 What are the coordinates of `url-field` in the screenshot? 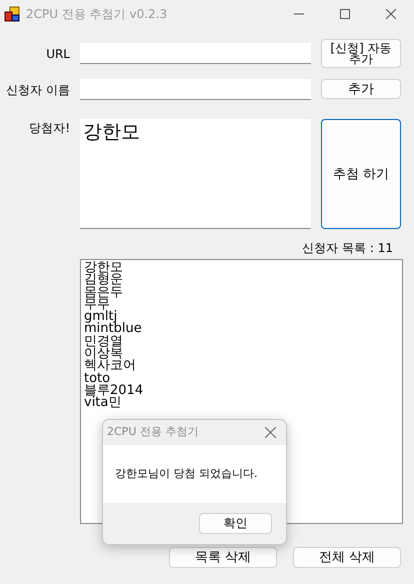 It's located at (195, 53).